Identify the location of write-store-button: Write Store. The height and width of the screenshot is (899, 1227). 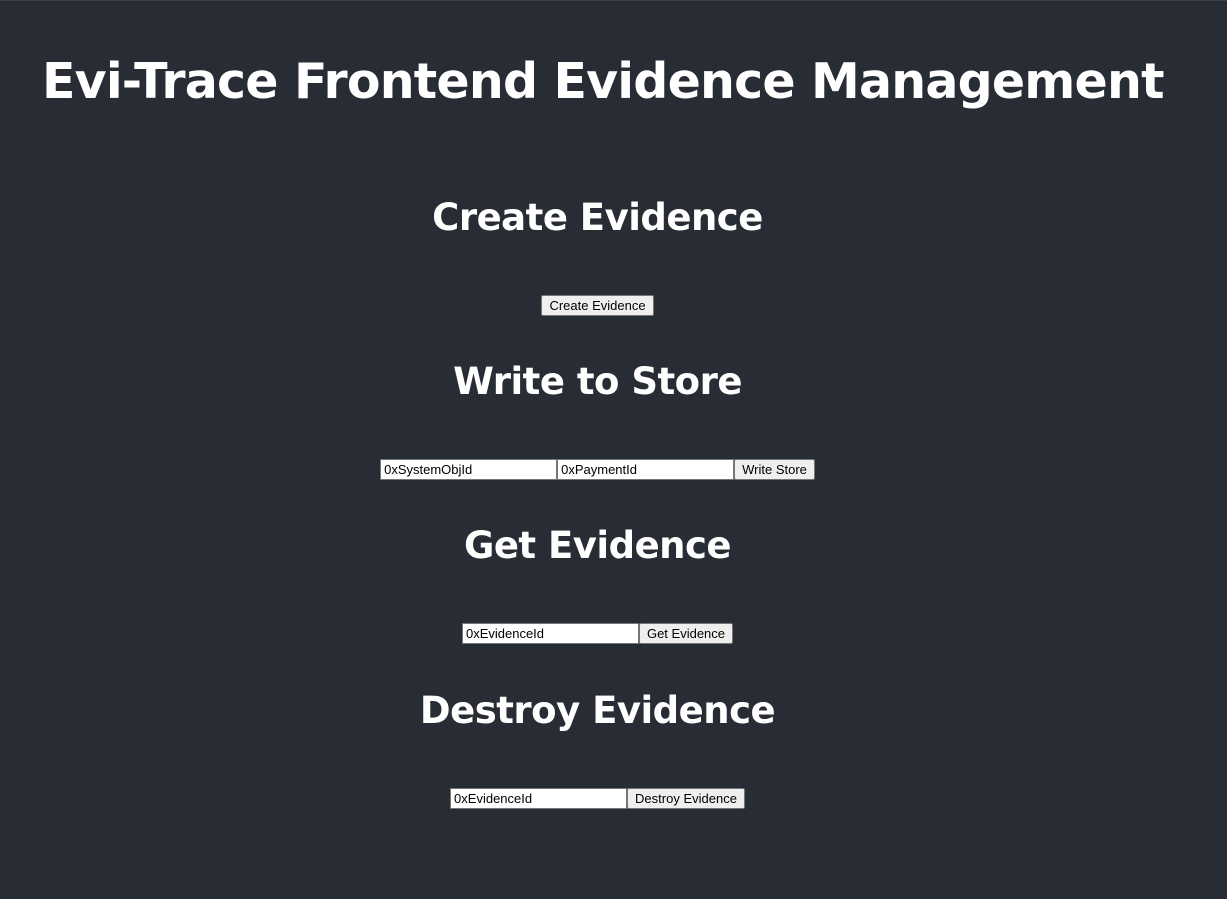
(774, 469).